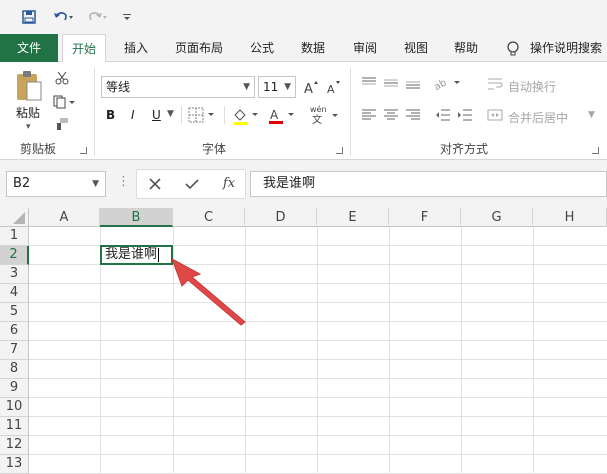  What do you see at coordinates (464, 149) in the screenshot?
I see `alignment-group-label: 对齐方式` at bounding box center [464, 149].